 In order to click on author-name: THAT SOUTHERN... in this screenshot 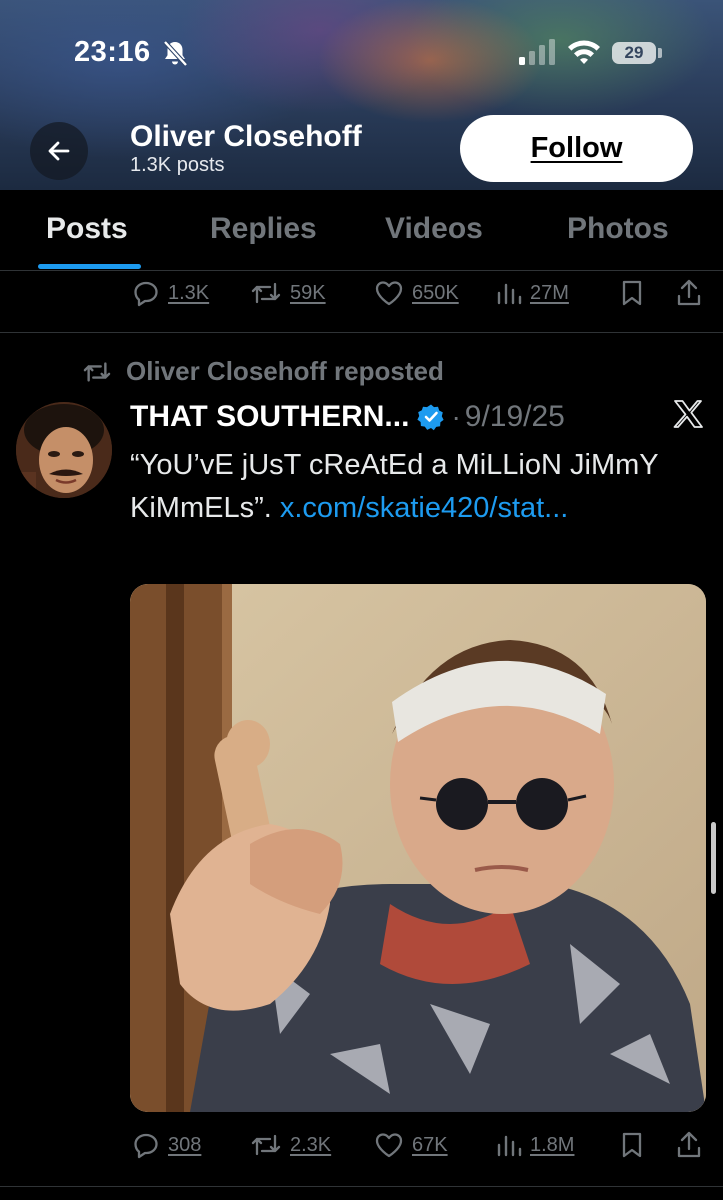, I will do `click(269, 417)`.